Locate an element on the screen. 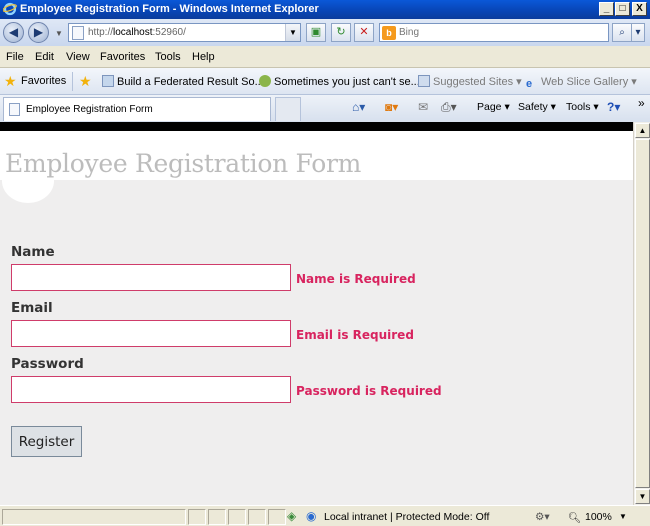  menu-favorites: Favorites is located at coordinates (122, 57).